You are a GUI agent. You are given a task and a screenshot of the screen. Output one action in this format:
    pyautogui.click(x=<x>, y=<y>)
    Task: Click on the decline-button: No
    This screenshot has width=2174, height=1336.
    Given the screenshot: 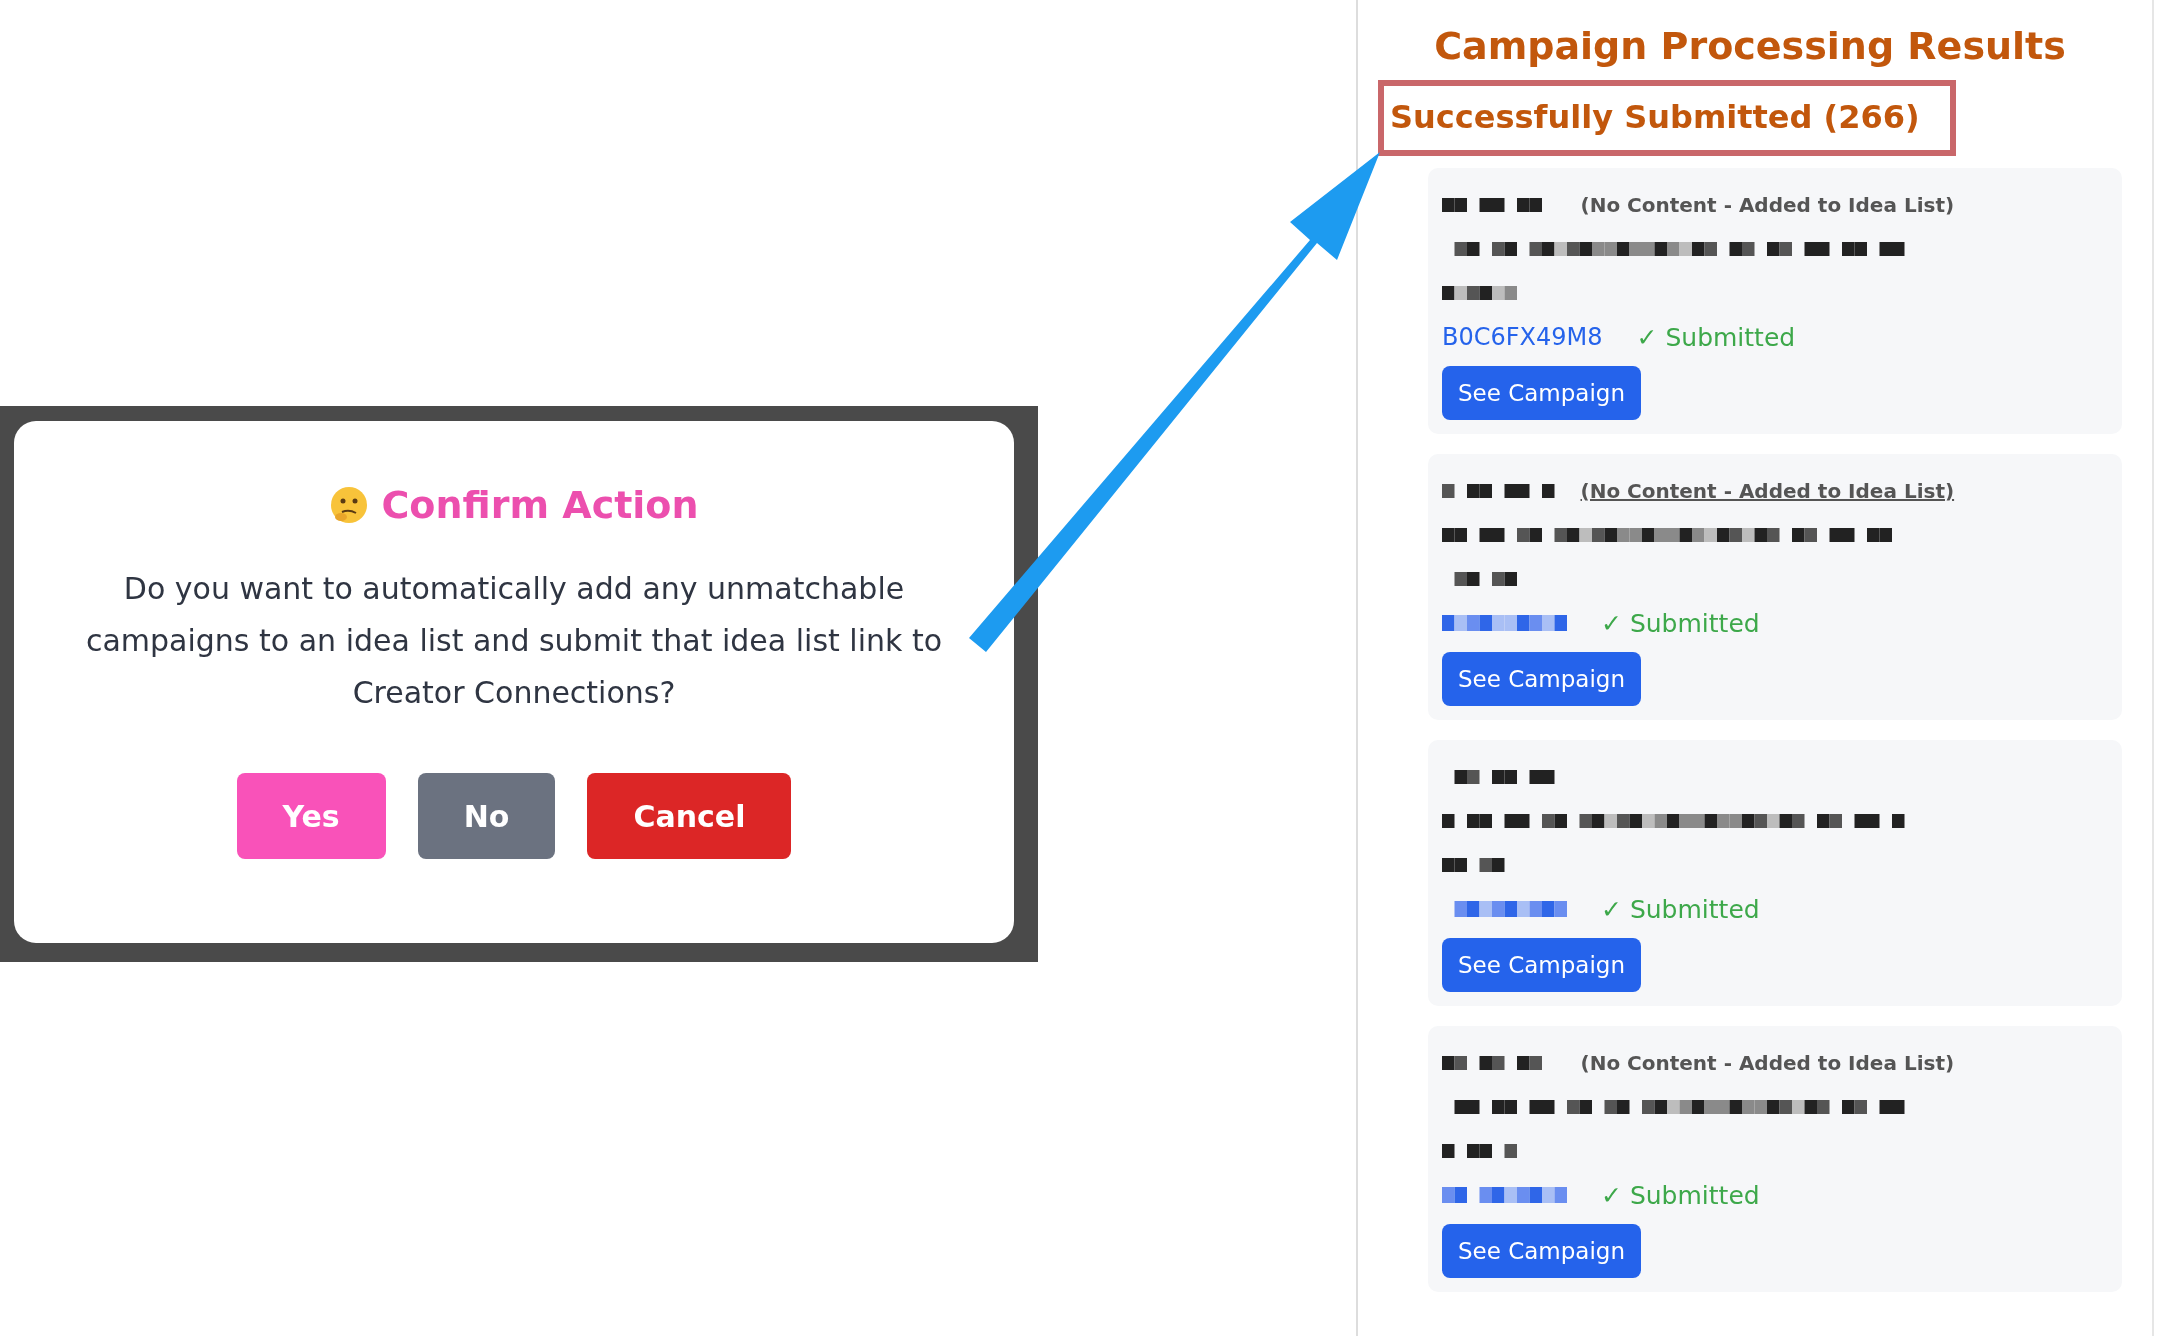 What is the action you would take?
    pyautogui.click(x=486, y=816)
    